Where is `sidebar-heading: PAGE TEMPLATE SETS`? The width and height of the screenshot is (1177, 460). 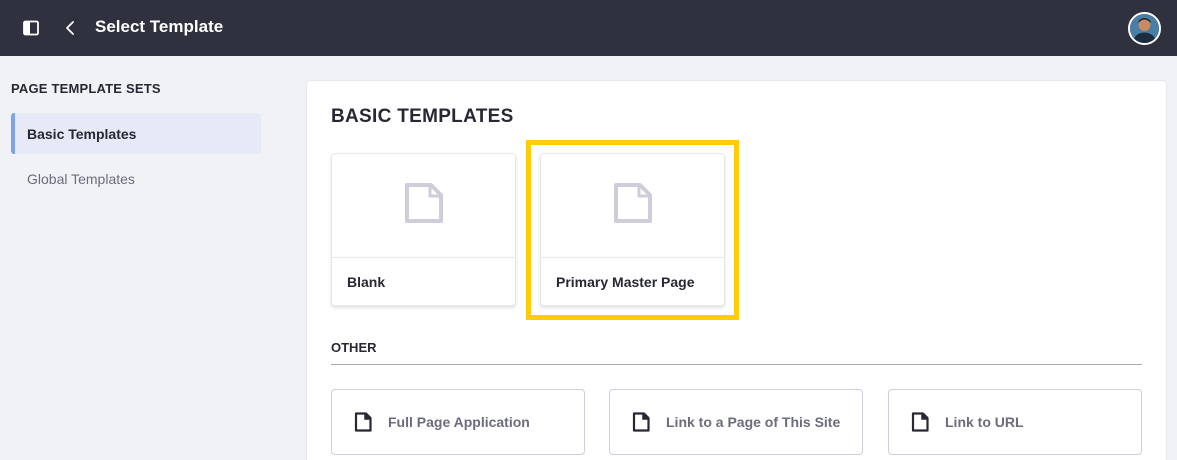
sidebar-heading: PAGE TEMPLATE SETS is located at coordinates (86, 88).